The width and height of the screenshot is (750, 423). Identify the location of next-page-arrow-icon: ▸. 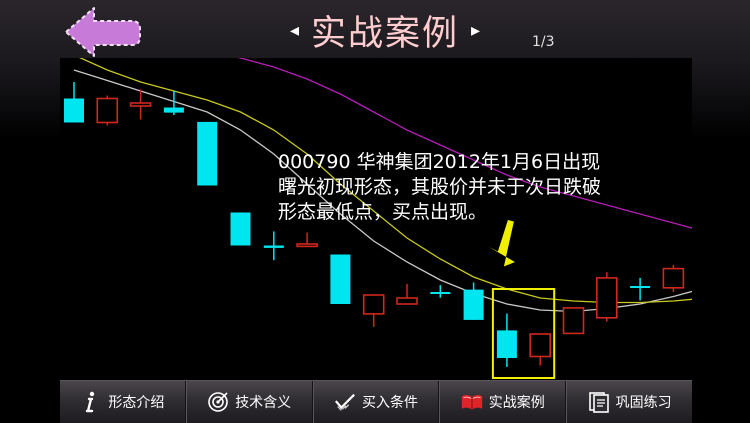
(475, 30).